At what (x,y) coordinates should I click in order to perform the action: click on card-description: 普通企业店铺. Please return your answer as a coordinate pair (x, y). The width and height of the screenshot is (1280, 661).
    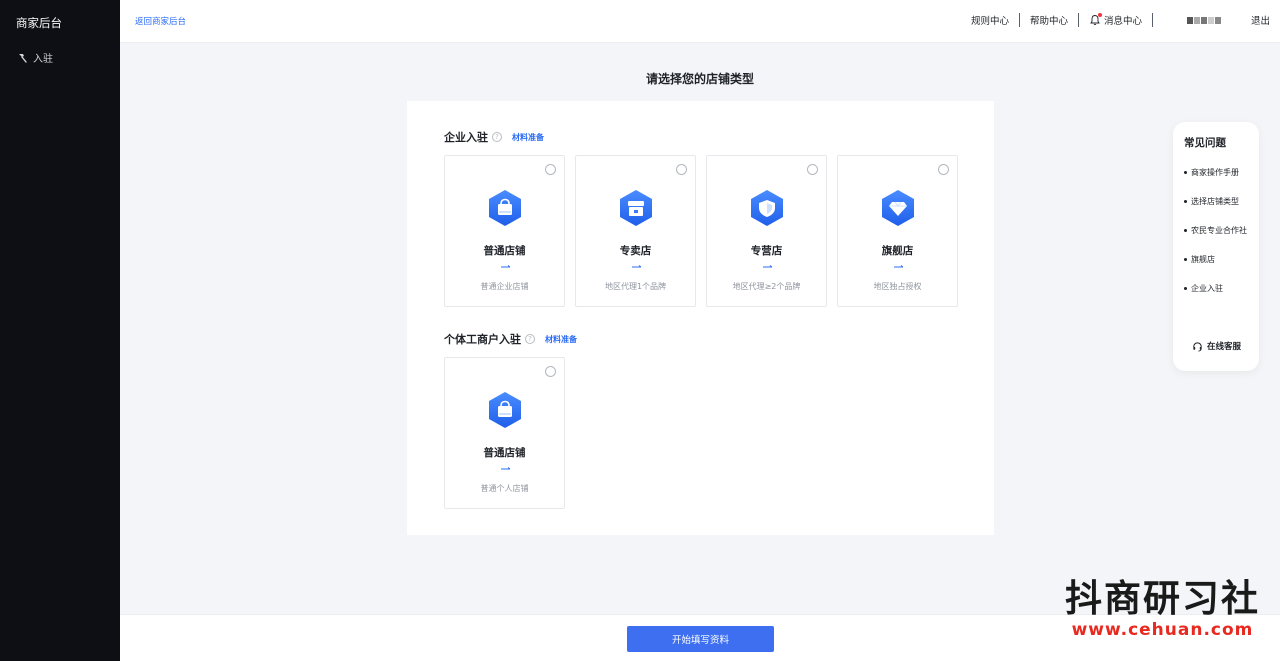
    Looking at the image, I should click on (504, 286).